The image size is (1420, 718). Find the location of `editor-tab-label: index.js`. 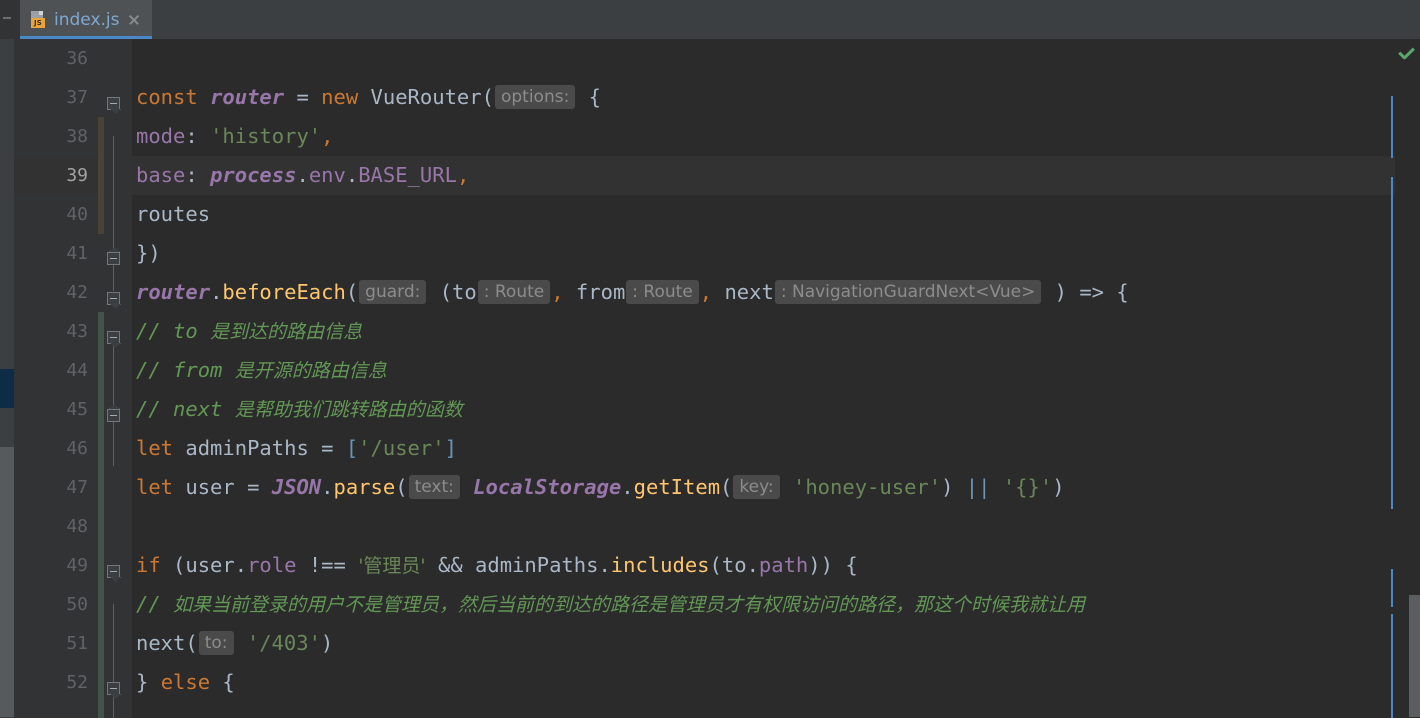

editor-tab-label: index.js is located at coordinates (87, 19).